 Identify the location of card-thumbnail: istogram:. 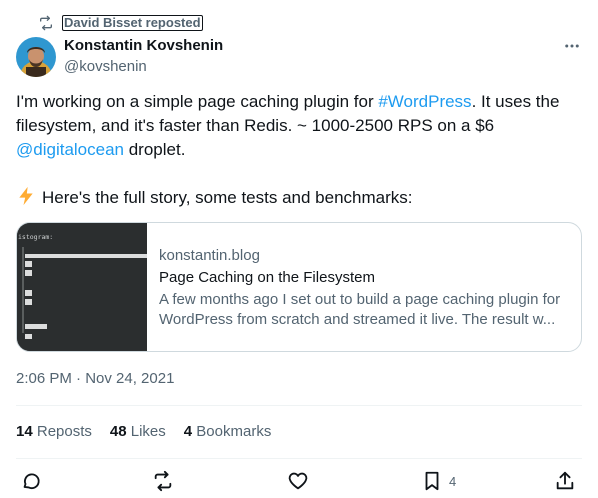
(82, 287).